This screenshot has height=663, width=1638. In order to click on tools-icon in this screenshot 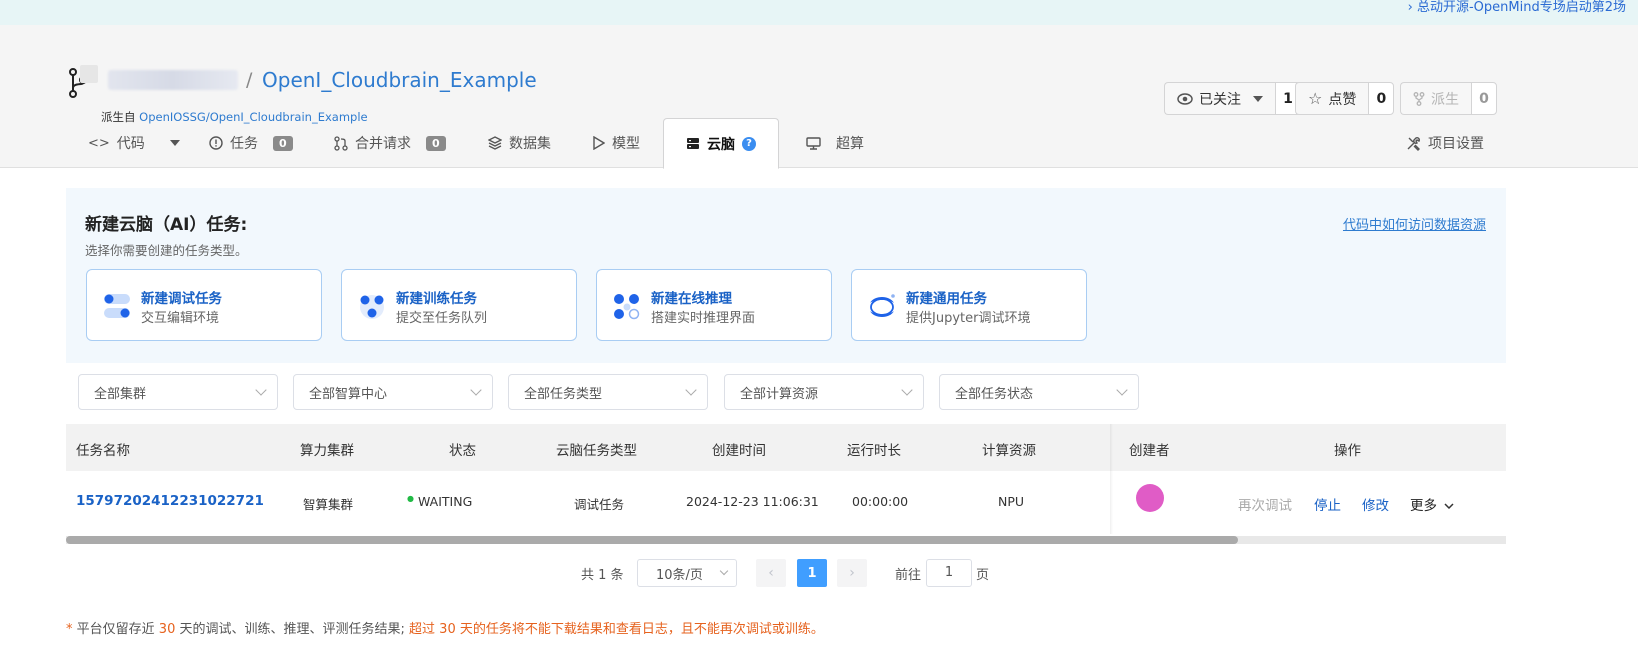, I will do `click(1413, 143)`.